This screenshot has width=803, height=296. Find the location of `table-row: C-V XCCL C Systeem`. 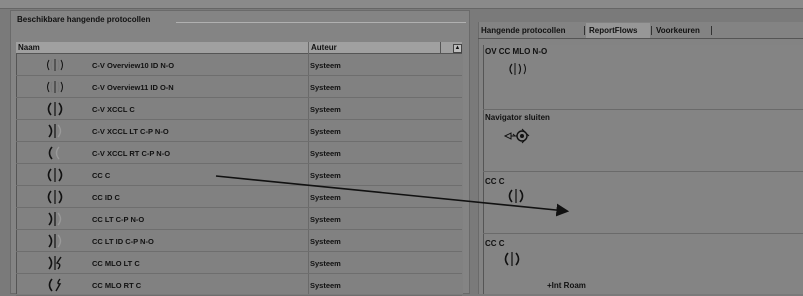

table-row: C-V XCCL C Systeem is located at coordinates (239, 109).